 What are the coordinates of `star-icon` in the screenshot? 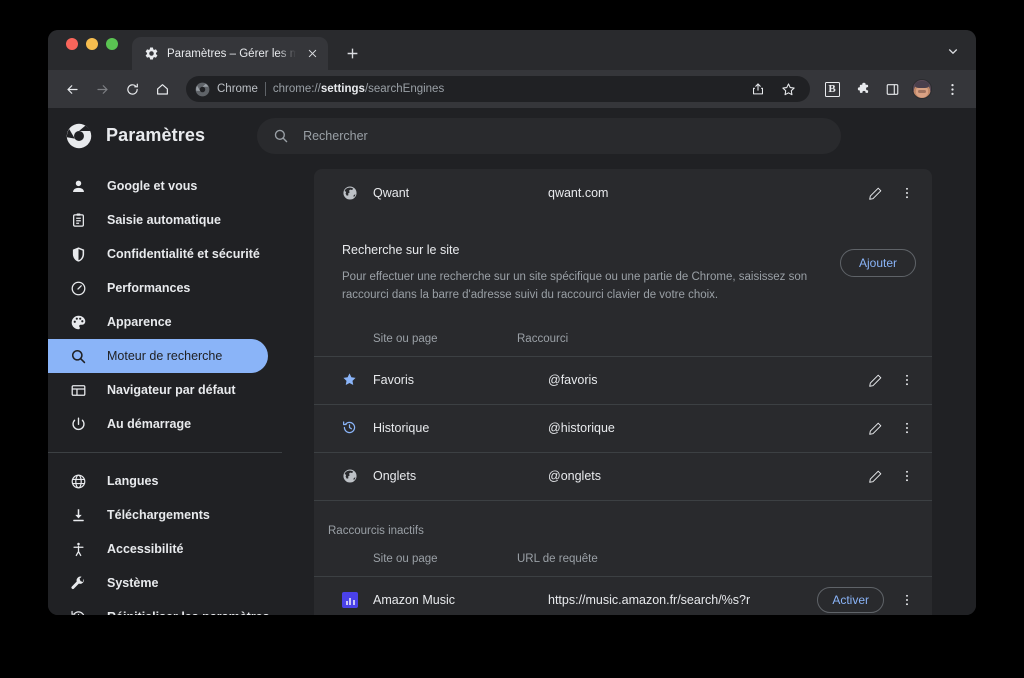 It's located at (350, 380).